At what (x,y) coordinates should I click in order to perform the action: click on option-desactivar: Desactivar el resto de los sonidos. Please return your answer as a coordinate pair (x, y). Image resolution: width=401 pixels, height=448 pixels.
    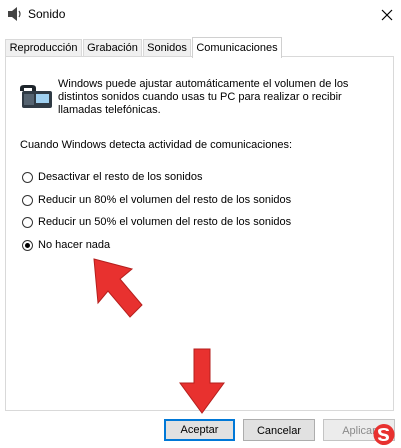
    Looking at the image, I should click on (112, 177).